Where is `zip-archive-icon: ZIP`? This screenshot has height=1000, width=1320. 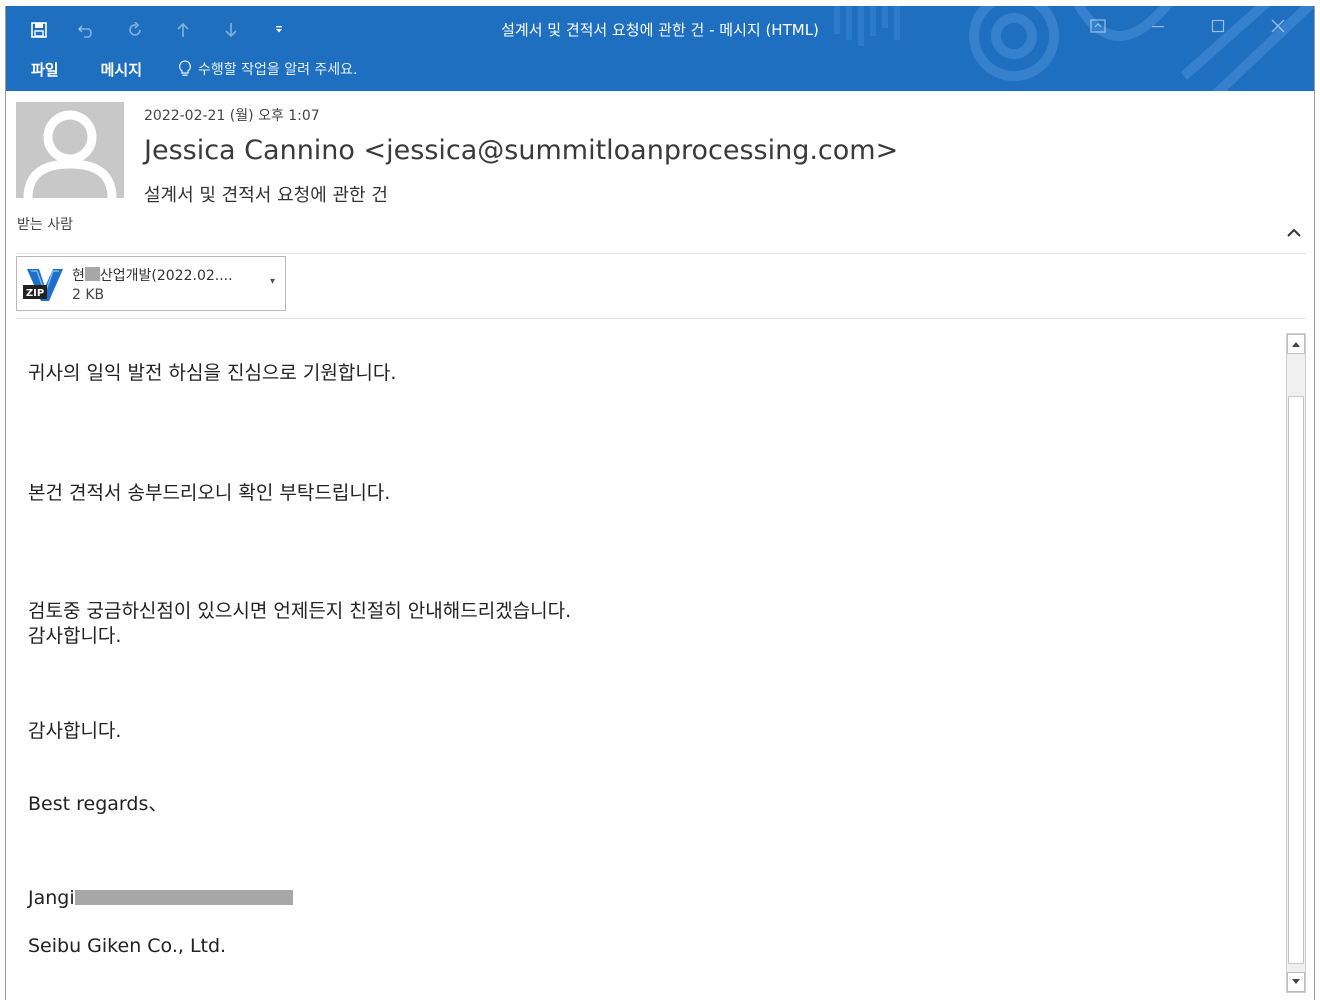
zip-archive-icon: ZIP is located at coordinates (43, 285).